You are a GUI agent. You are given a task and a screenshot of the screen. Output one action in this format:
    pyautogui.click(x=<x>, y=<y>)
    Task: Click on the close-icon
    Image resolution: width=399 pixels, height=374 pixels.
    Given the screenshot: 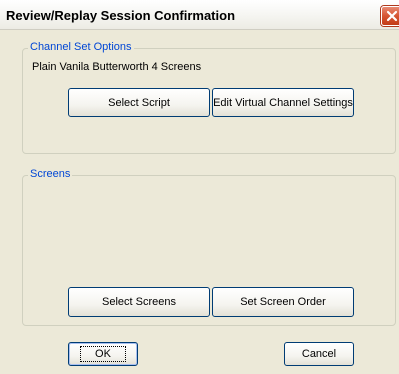 What is the action you would take?
    pyautogui.click(x=392, y=16)
    